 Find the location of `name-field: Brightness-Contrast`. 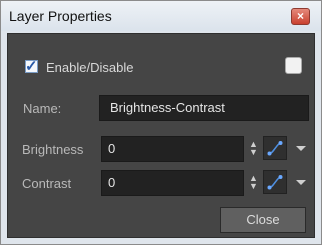

name-field: Brightness-Contrast is located at coordinates (204, 108).